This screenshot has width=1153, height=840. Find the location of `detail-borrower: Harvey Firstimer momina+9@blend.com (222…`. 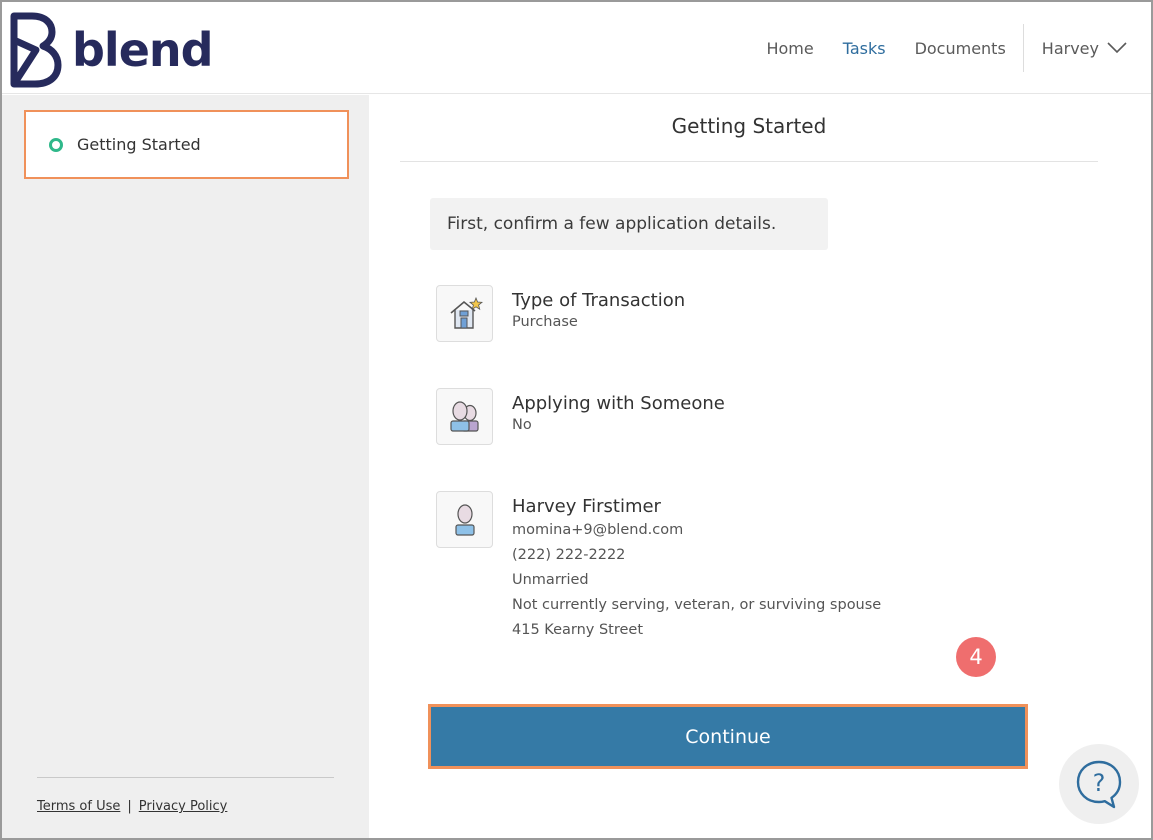

detail-borrower: Harvey Firstimer momina+9@blend.com (222… is located at coordinates (658, 567).